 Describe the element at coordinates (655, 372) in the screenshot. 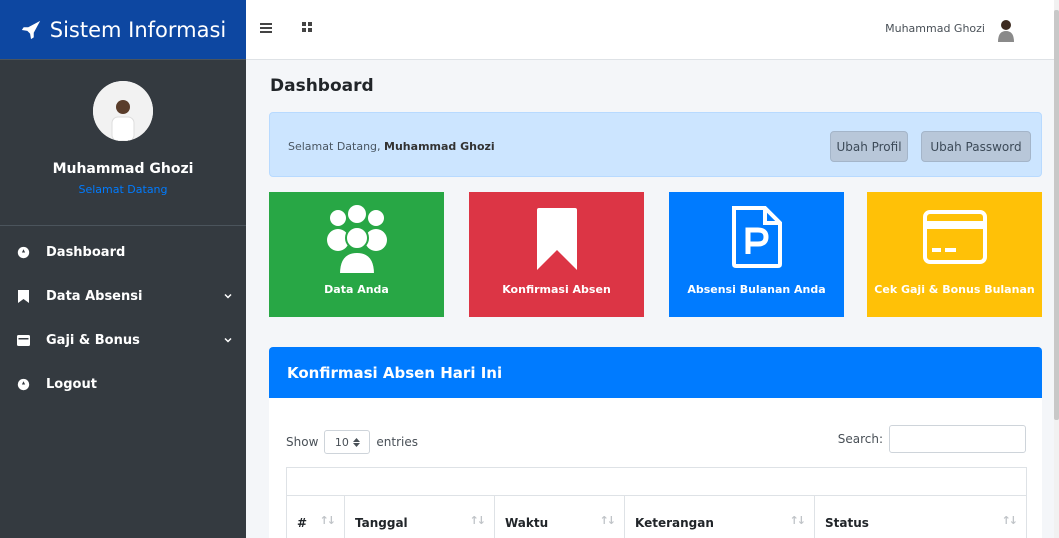

I see `panel-title: Konfirmasi Absen Hari Ini` at that location.